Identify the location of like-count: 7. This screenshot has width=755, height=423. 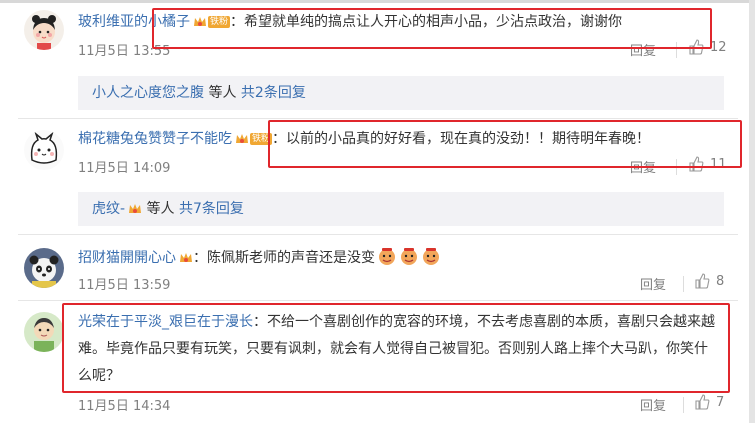
(720, 402).